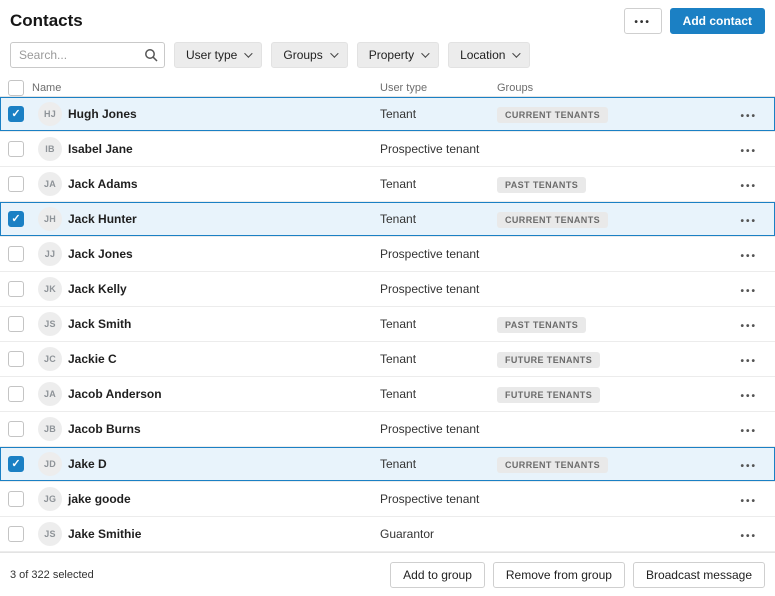 The height and width of the screenshot is (596, 775). What do you see at coordinates (717, 21) in the screenshot?
I see `add-contact-button: Add contact` at bounding box center [717, 21].